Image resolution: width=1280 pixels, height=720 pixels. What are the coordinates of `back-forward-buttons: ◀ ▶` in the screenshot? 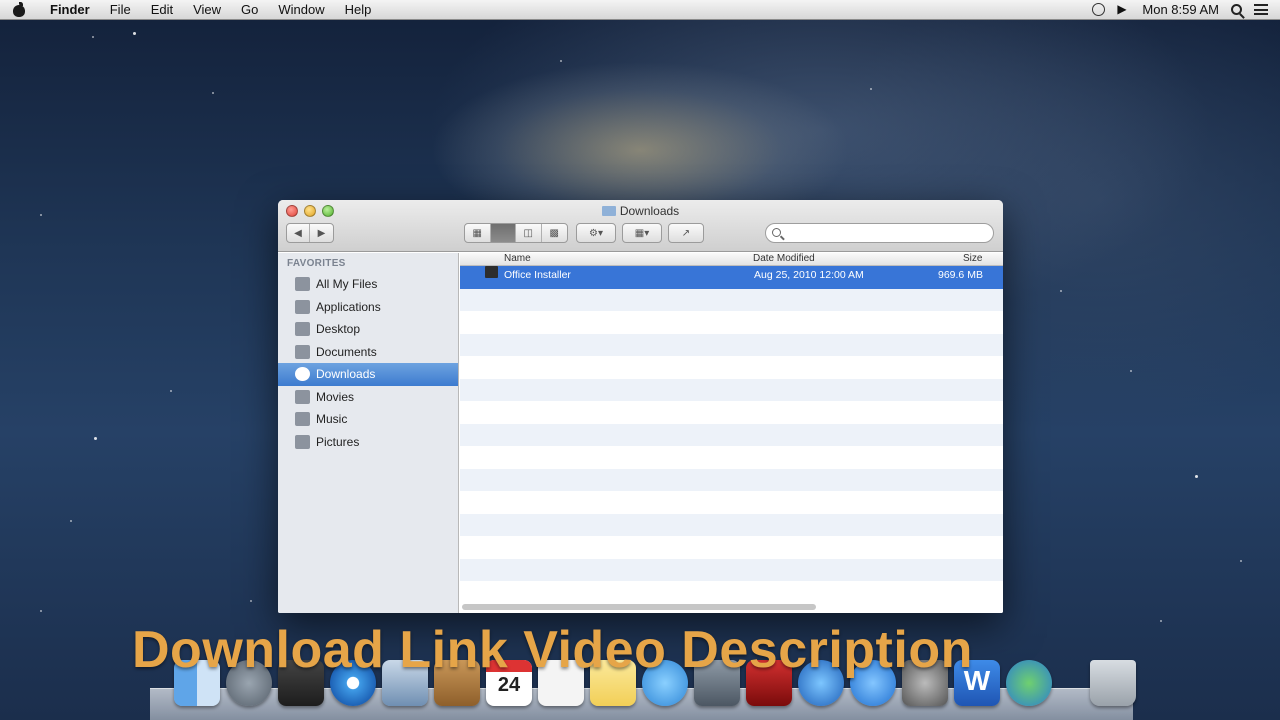 It's located at (310, 233).